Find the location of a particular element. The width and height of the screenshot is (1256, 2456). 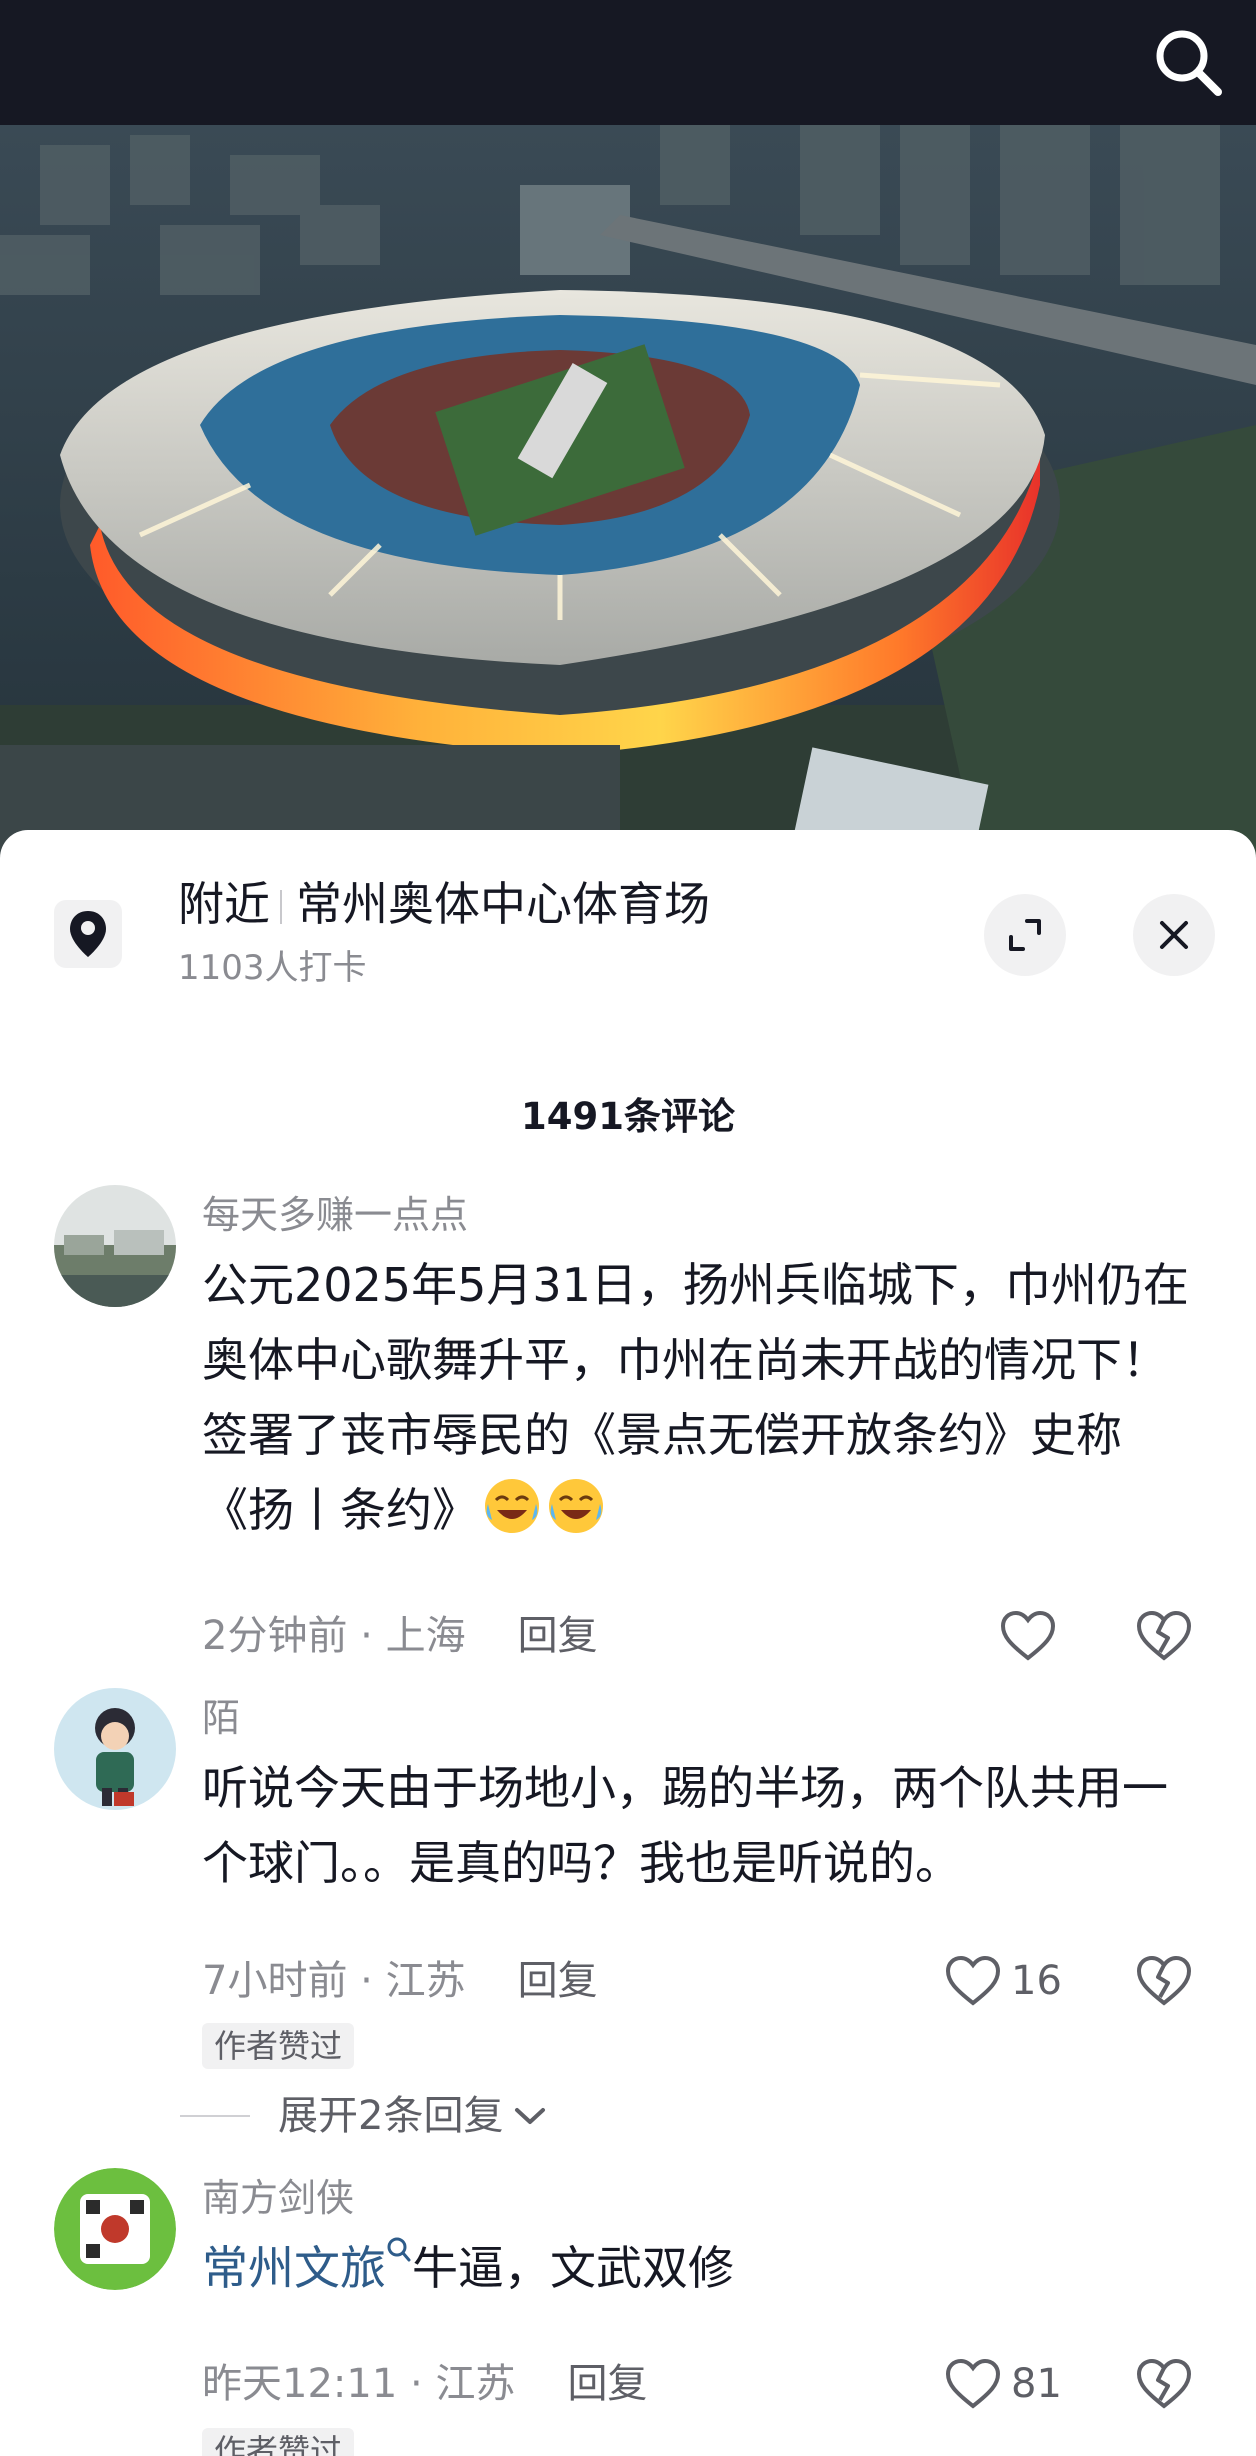

comment-count: 1491条评论 is located at coordinates (628, 1116).